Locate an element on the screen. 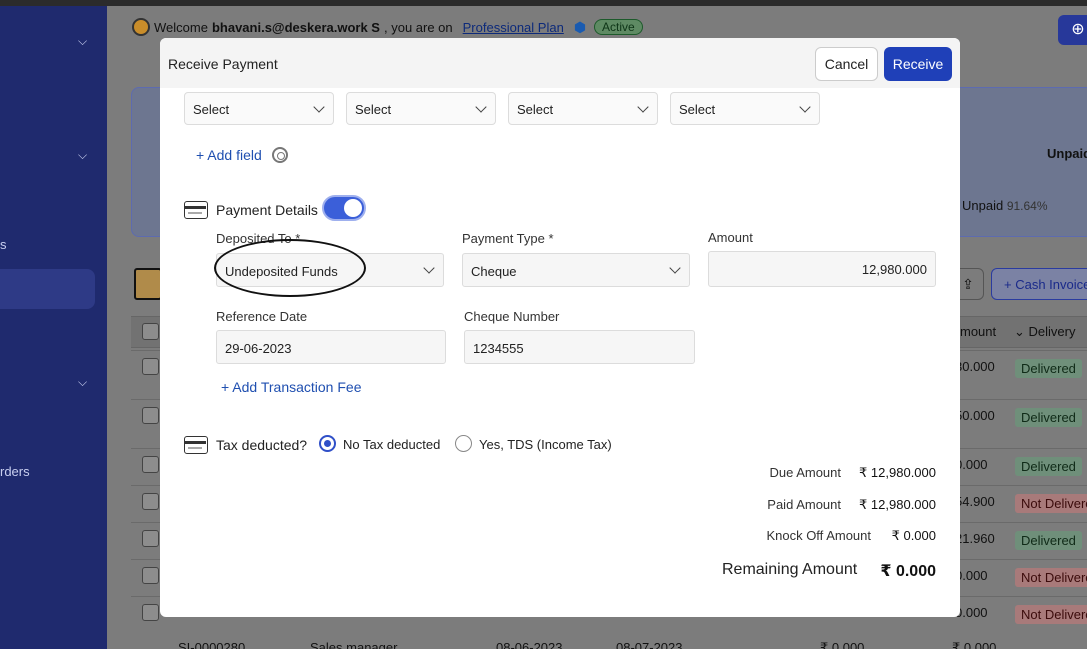 The width and height of the screenshot is (1087, 649). add-button: ⊕ is located at coordinates (1072, 30).